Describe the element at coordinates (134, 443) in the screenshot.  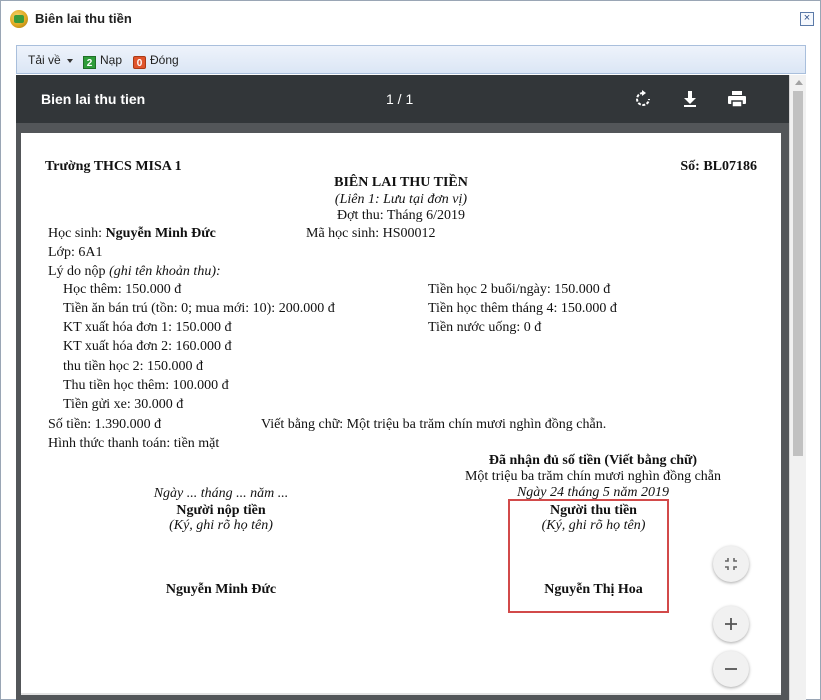
I see `payment-method: Hình thức thanh toán: tiền mặt` at that location.